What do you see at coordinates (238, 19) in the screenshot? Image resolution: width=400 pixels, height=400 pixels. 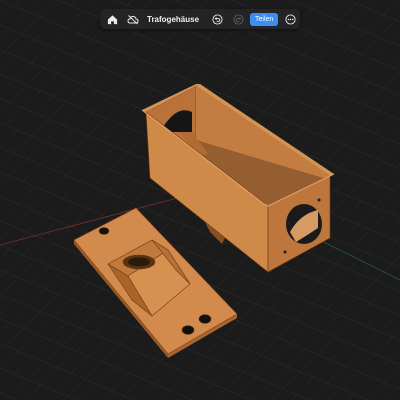 I see `redo-icon` at bounding box center [238, 19].